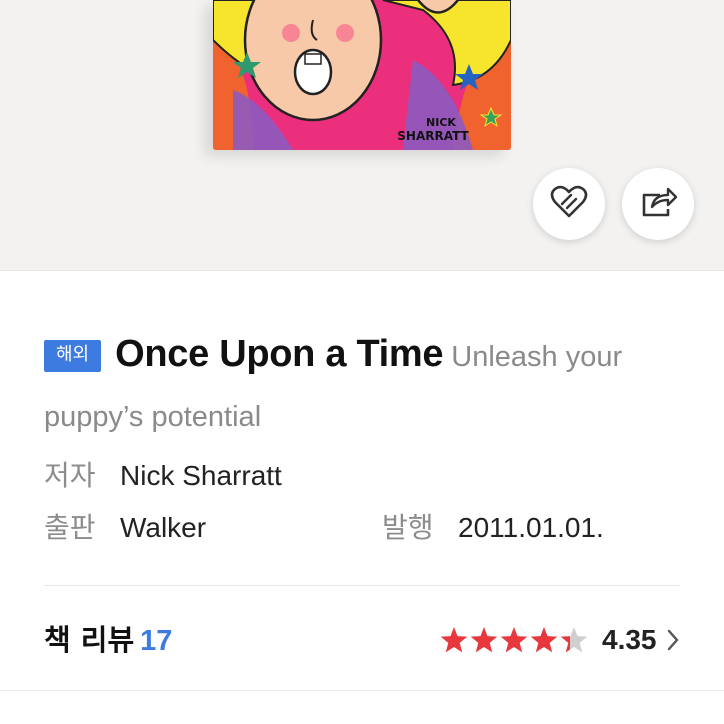 This screenshot has height=724, width=724. I want to click on review-count: 17, so click(156, 641).